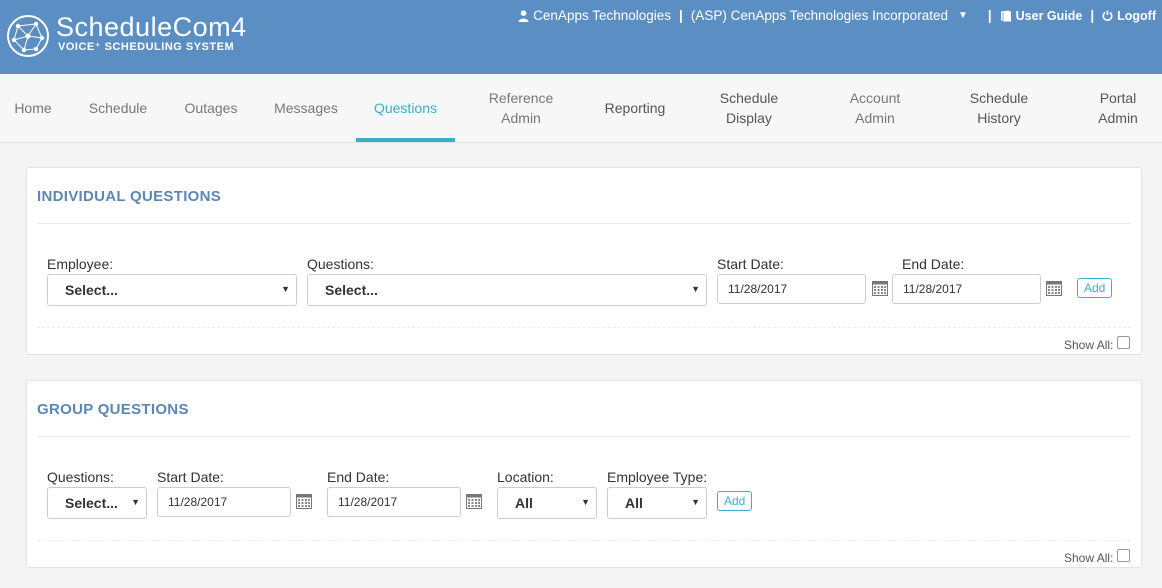  Describe the element at coordinates (635, 108) in the screenshot. I see `nav-reporting: Reporting` at that location.